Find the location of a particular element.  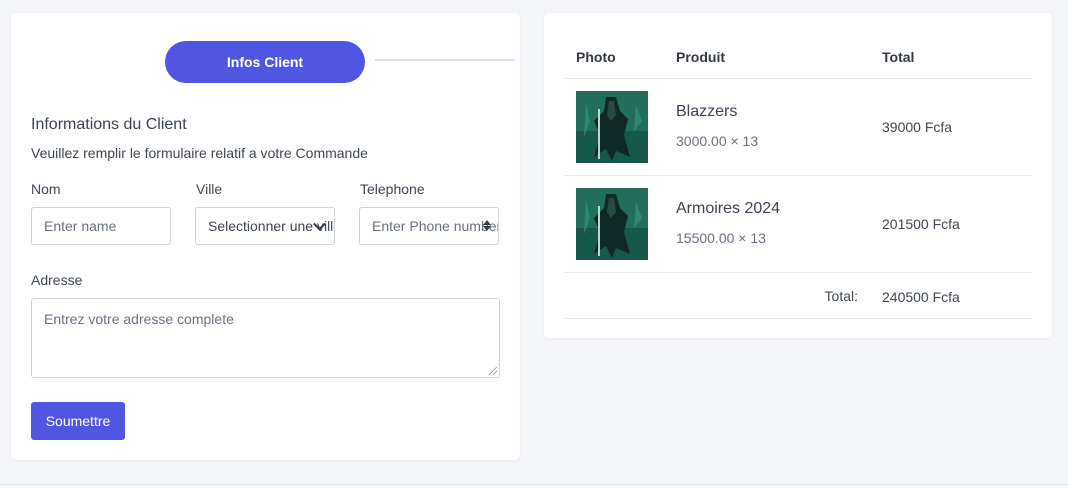

telephone-input: Enter Phone number is located at coordinates (429, 226).